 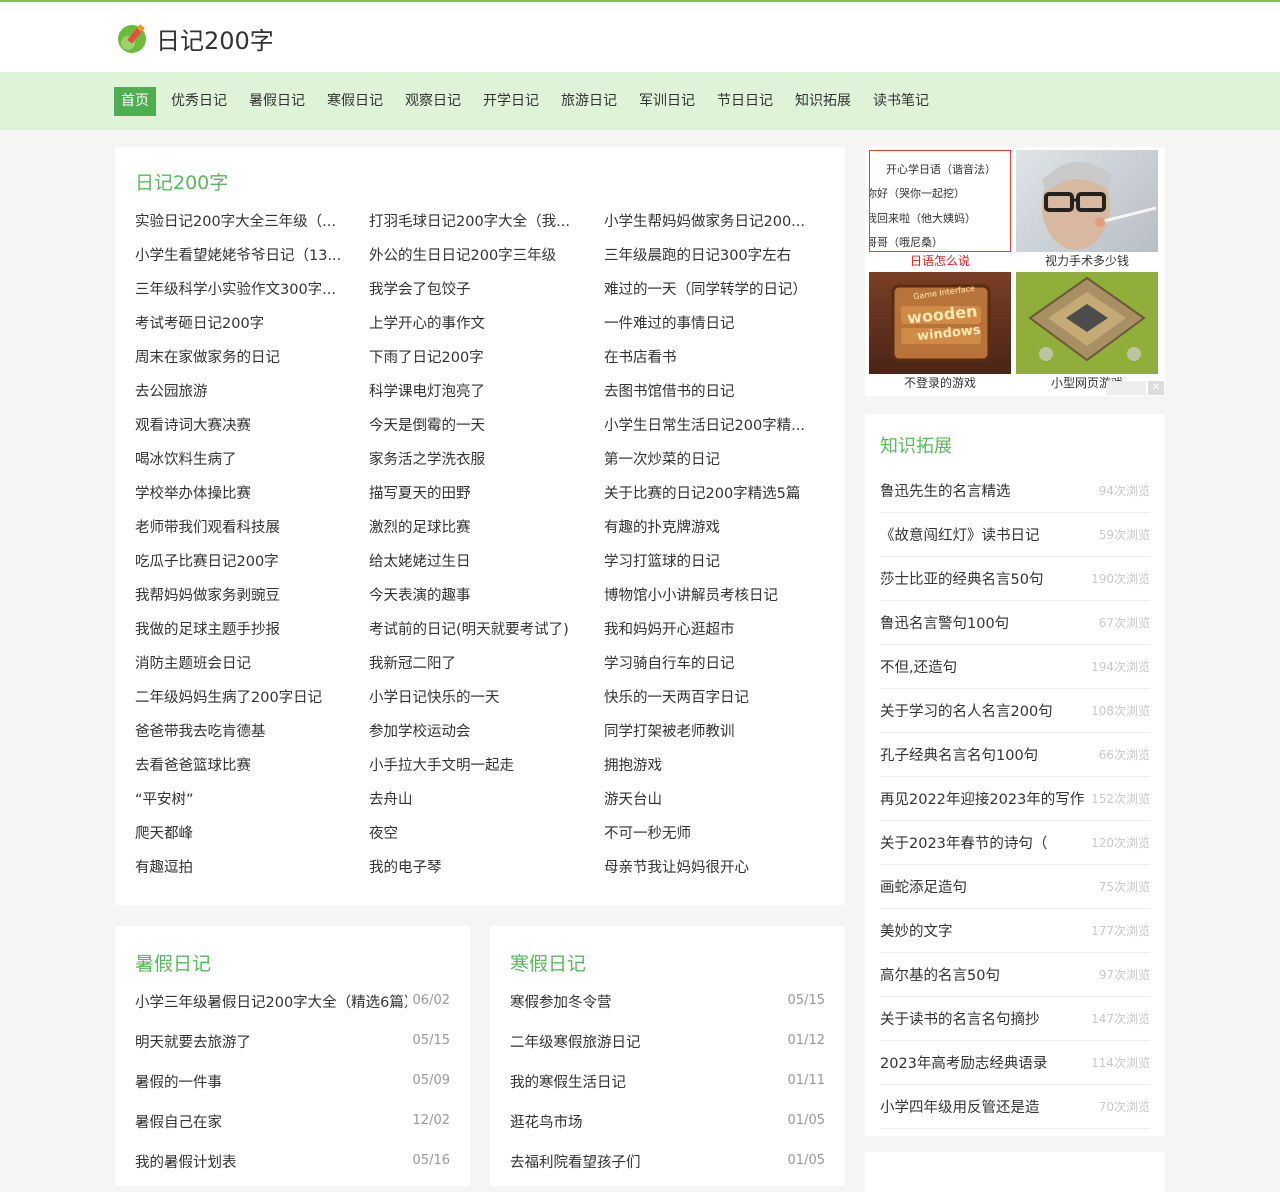 I want to click on article-link: 夜空, so click(x=476, y=832).